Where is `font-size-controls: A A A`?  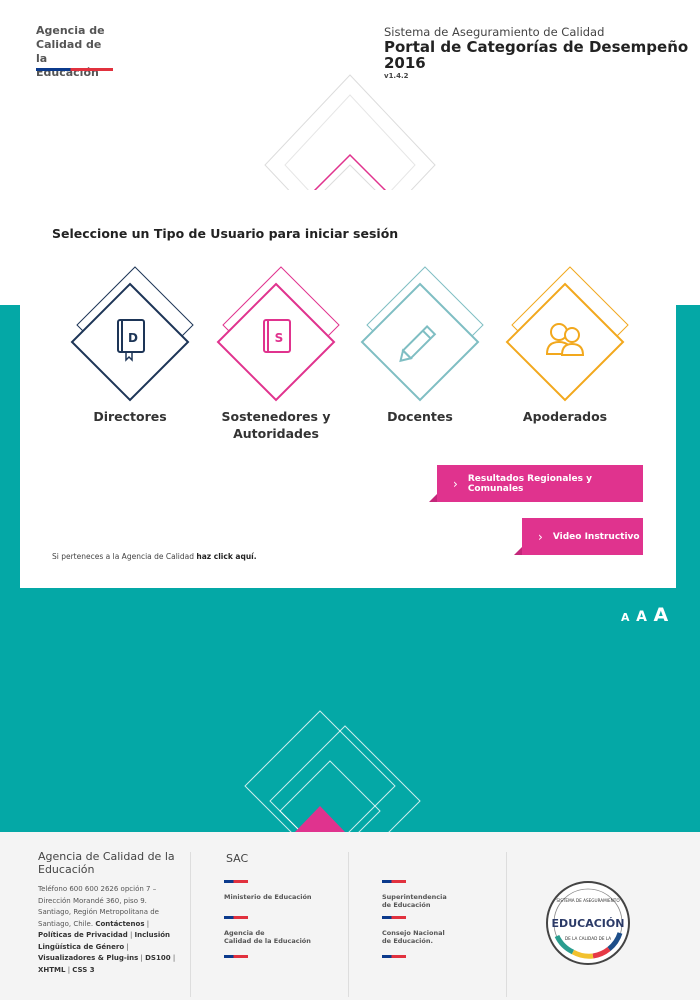
font-size-controls: A A A is located at coordinates (645, 615).